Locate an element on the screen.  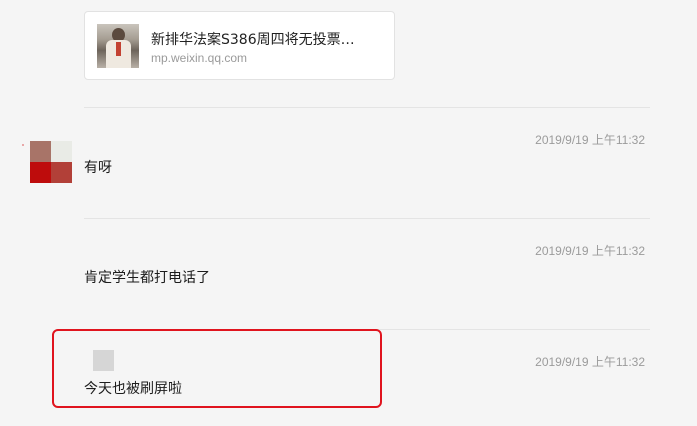
message-text: 肯定学生都打电话了 is located at coordinates (147, 278).